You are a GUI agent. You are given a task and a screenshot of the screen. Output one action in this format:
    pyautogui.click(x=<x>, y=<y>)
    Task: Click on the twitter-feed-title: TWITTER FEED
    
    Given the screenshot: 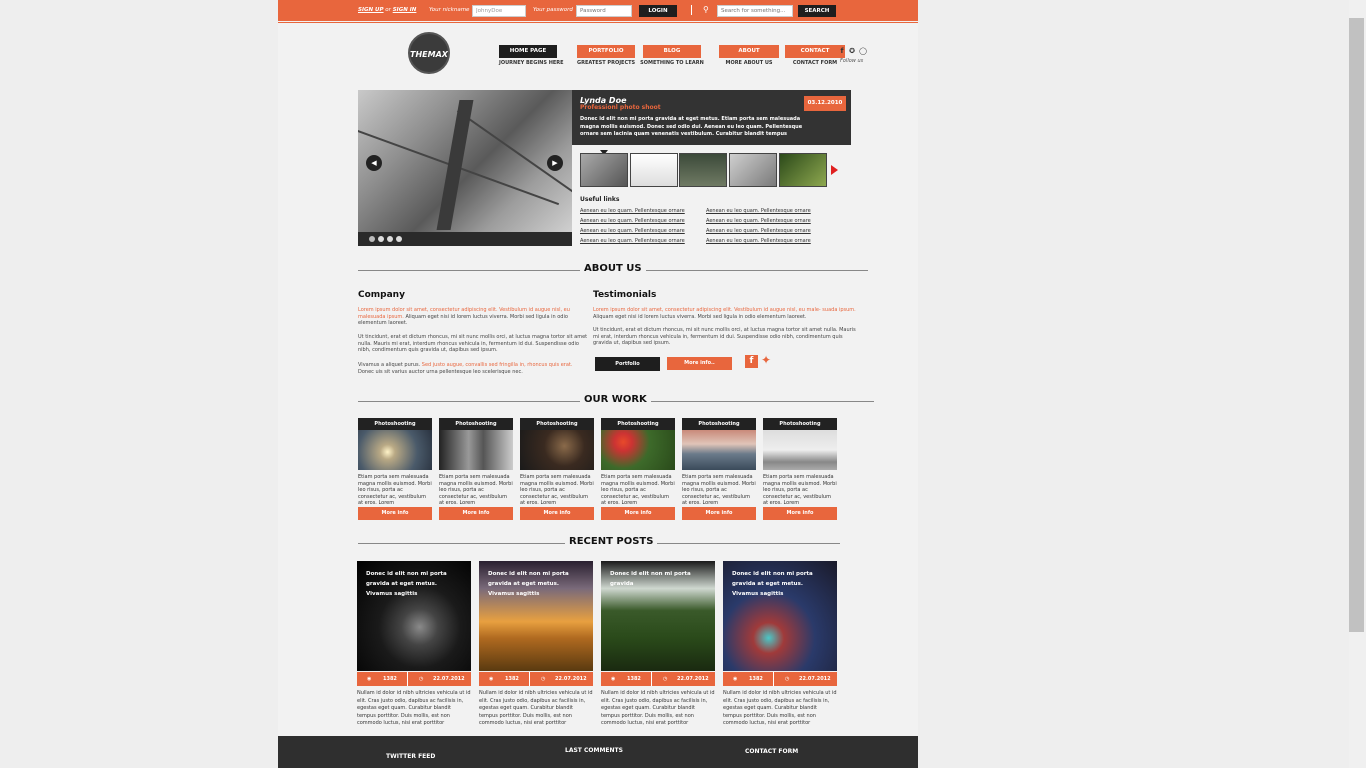 What is the action you would take?
    pyautogui.click(x=411, y=756)
    